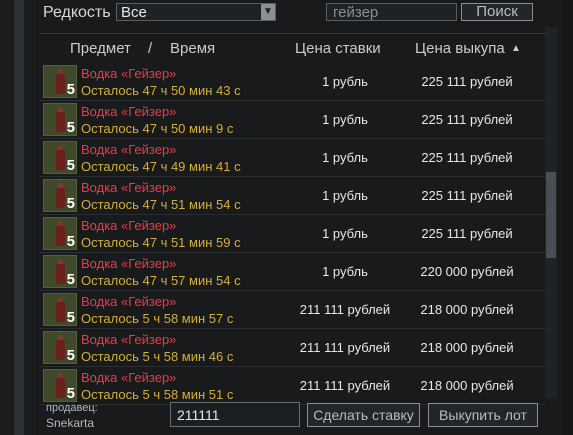  Describe the element at coordinates (338, 48) in the screenshot. I see `header-bid: Цена ставки` at that location.